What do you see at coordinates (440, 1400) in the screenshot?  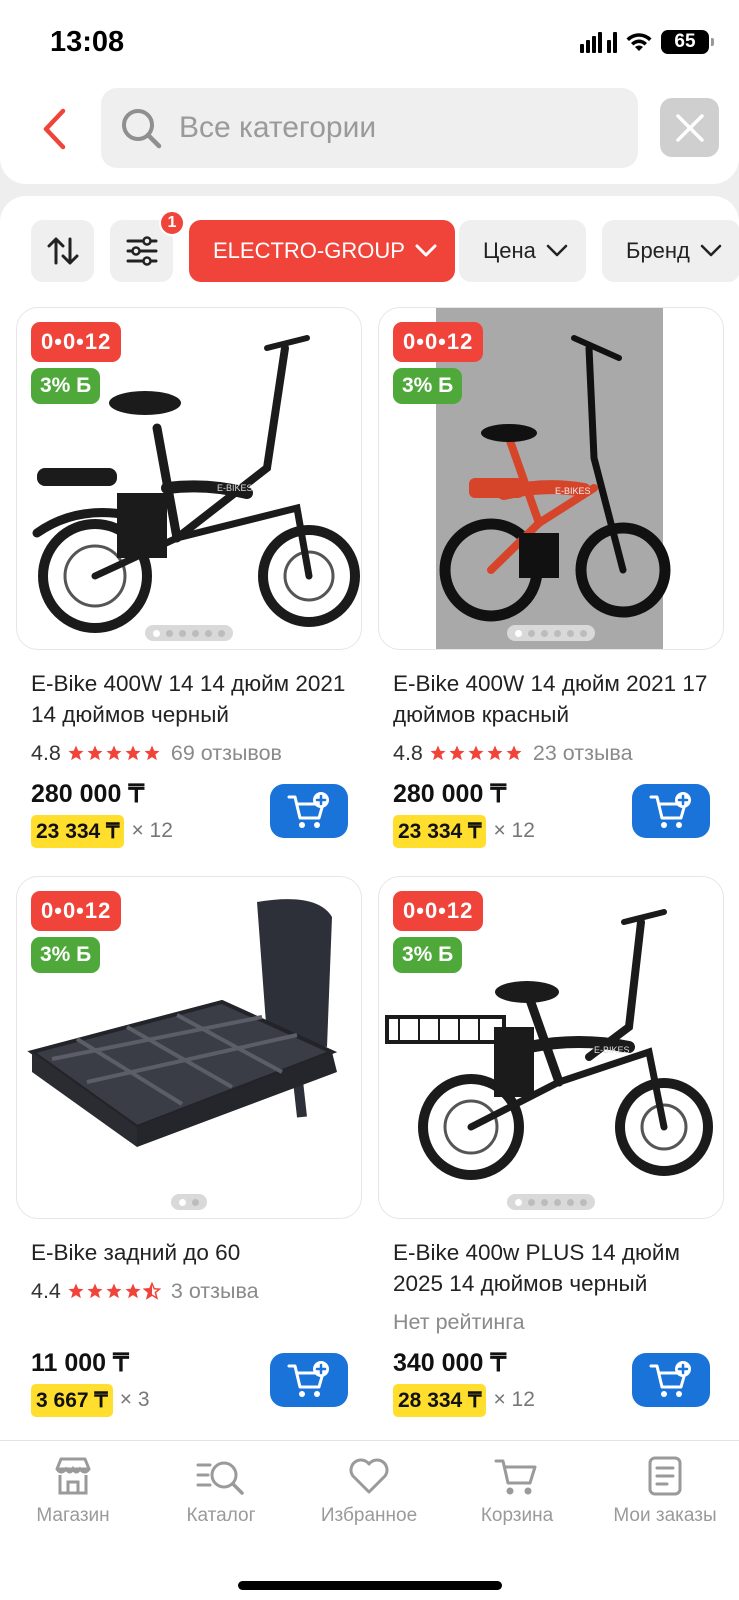 I see `monthly-payment: 28 334 ₸` at bounding box center [440, 1400].